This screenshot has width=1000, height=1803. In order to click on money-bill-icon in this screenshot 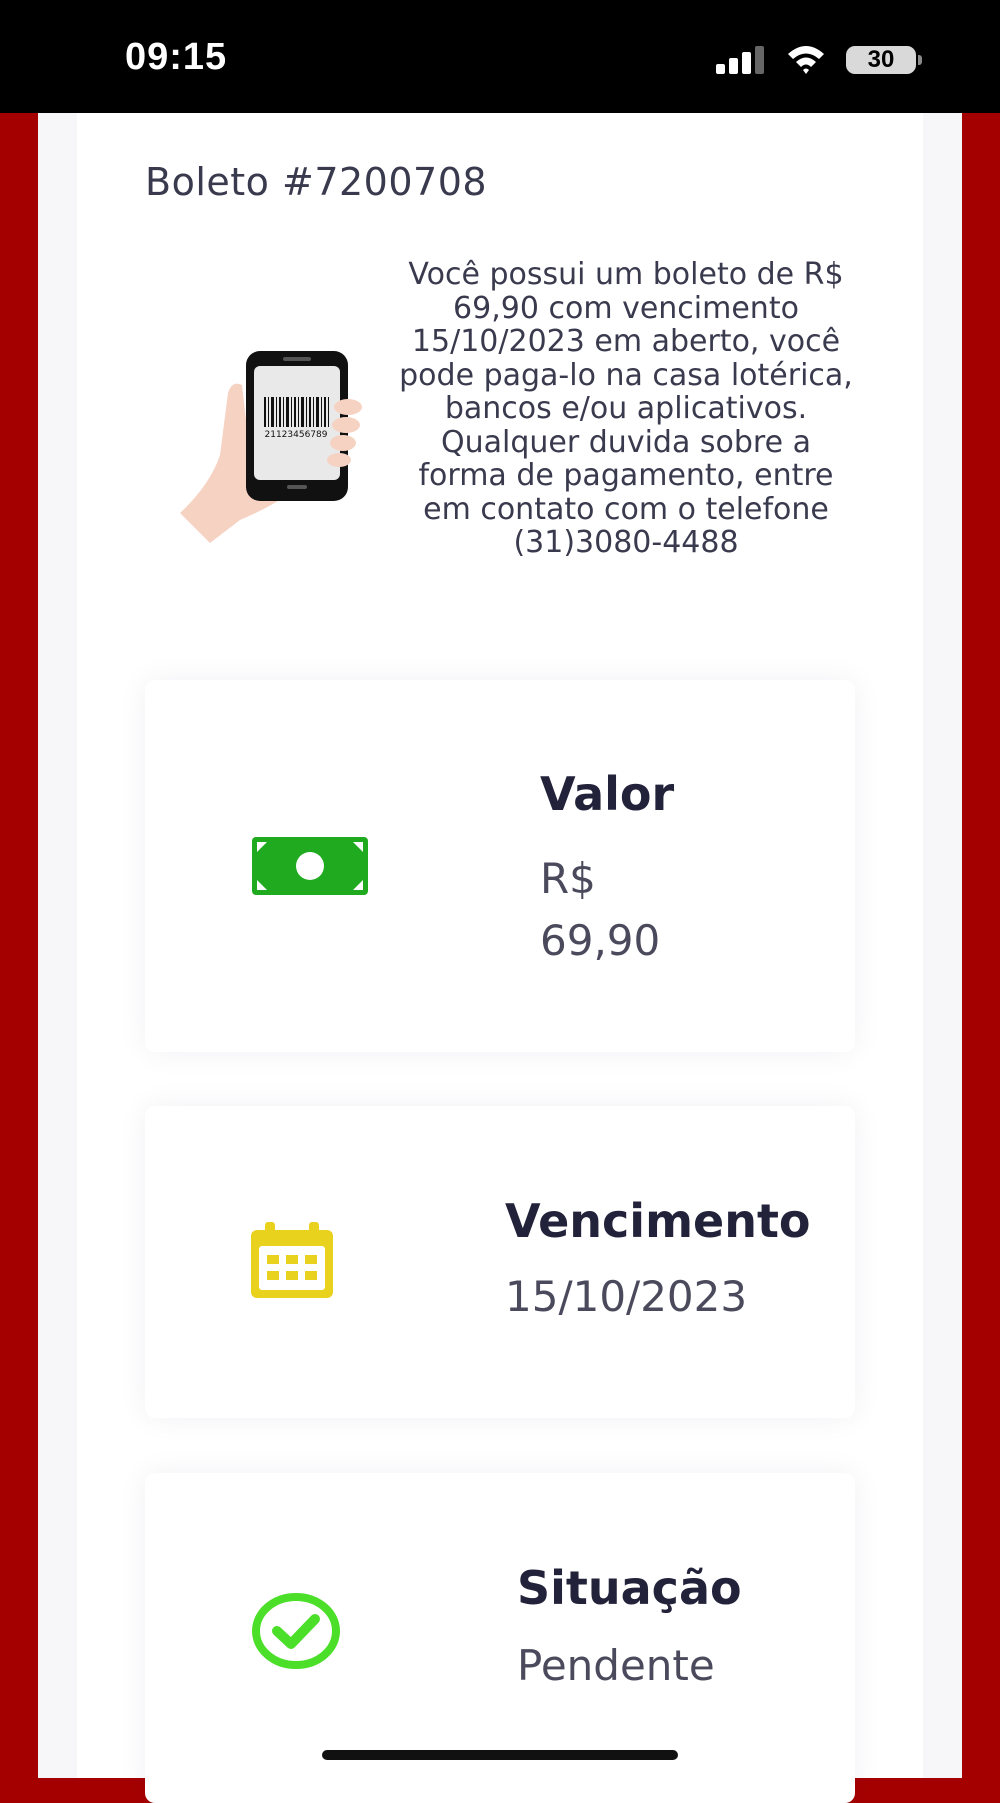, I will do `click(310, 866)`.